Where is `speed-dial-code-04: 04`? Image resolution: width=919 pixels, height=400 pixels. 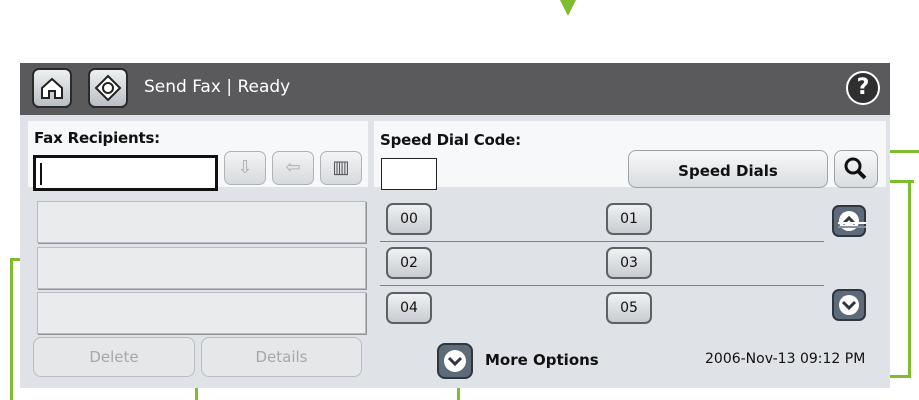 speed-dial-code-04: 04 is located at coordinates (409, 308).